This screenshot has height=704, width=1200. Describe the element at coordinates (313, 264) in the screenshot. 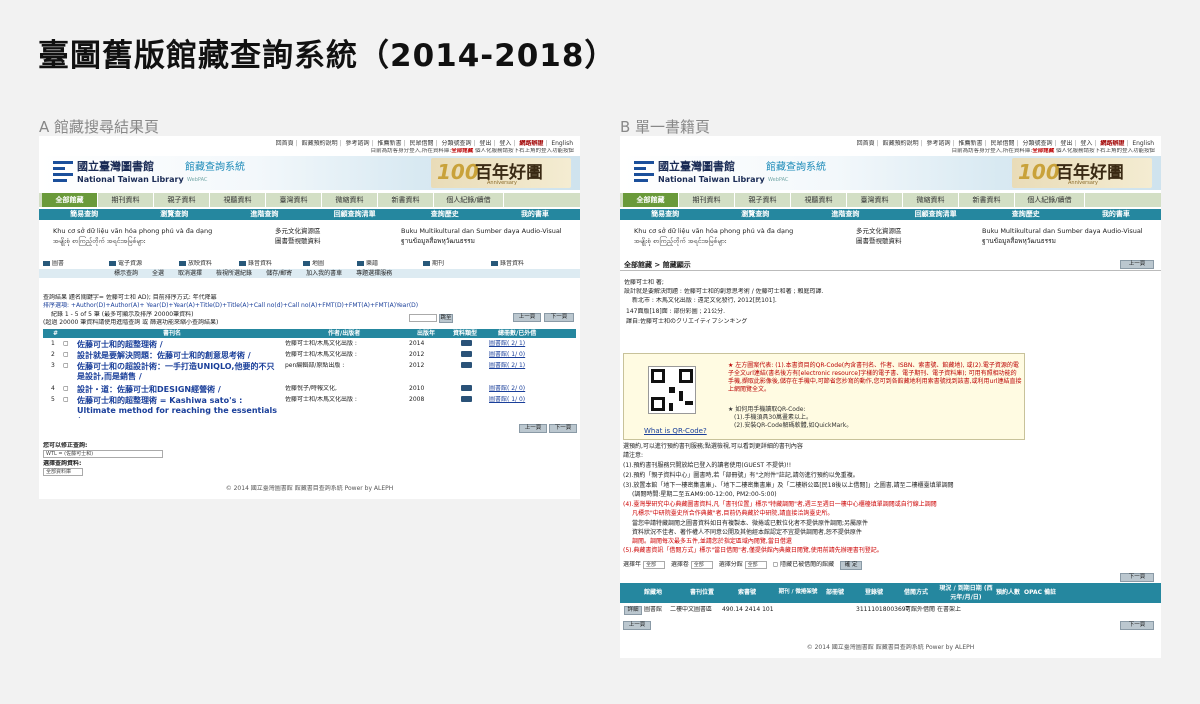

I see `category-maps: 地圖` at that location.